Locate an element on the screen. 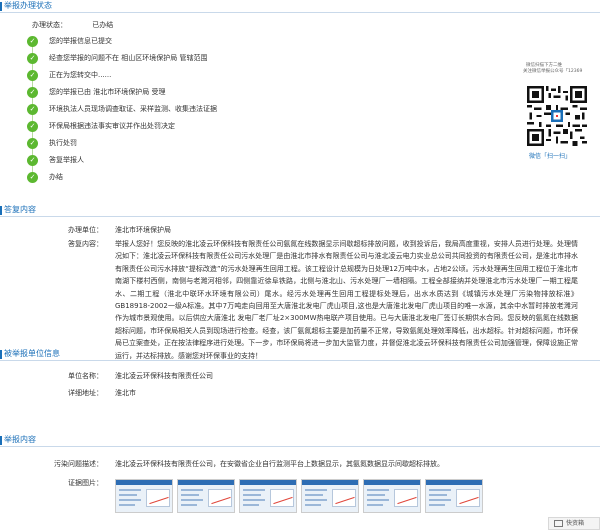 This screenshot has width=600, height=530. section-title: 举报办理状态 is located at coordinates (28, 5).